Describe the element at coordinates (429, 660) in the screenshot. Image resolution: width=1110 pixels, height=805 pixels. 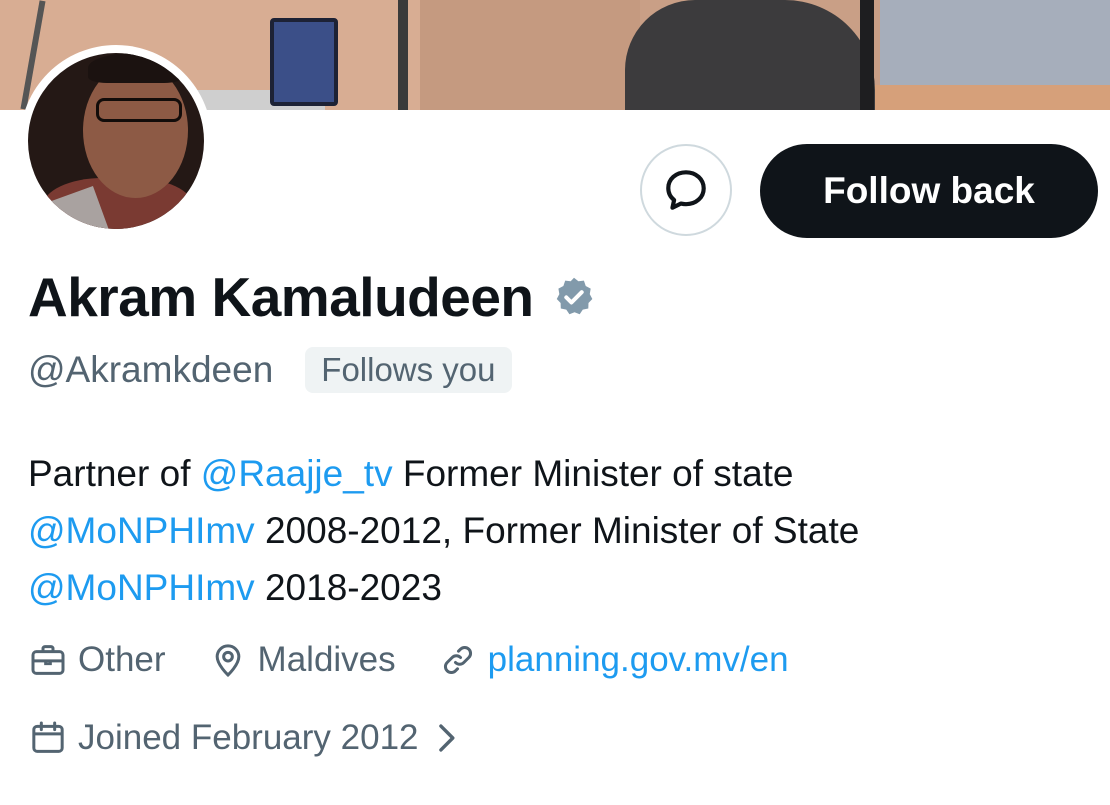
I see `profile-meta: Other Maldives planning.gov.mv/en` at that location.